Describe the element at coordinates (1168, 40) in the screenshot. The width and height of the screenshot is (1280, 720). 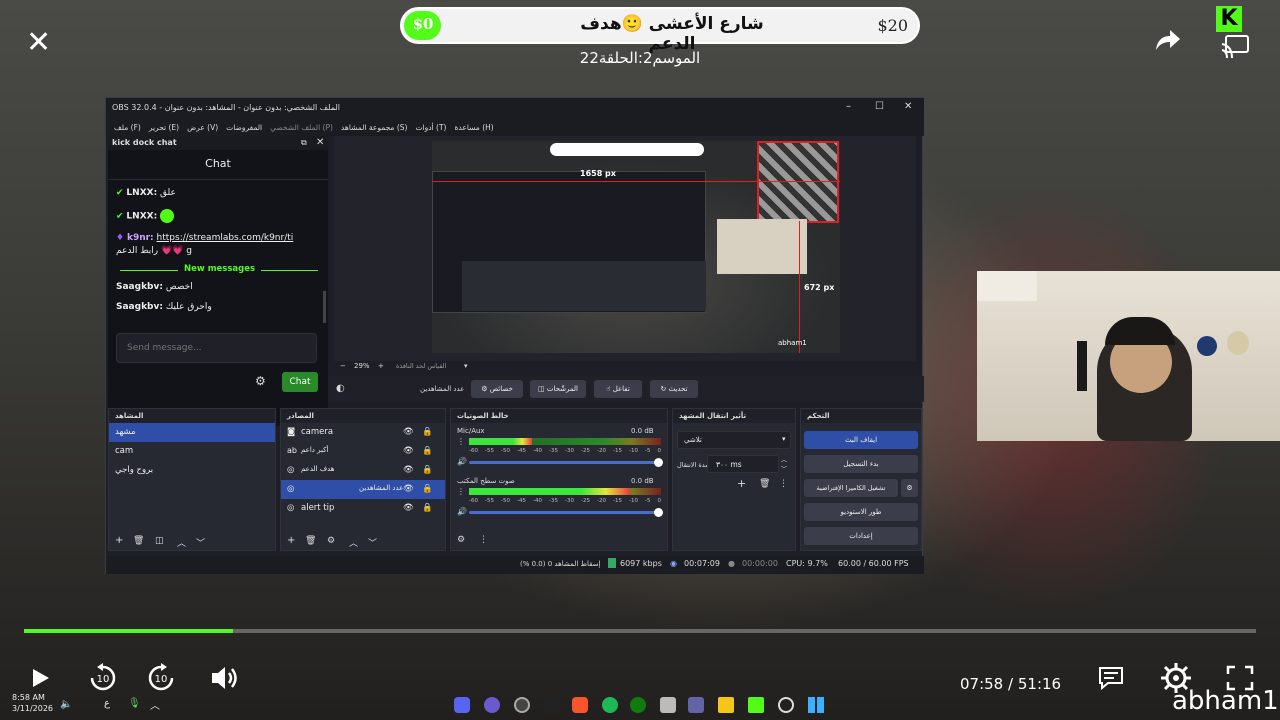
I see `share-icon` at that location.